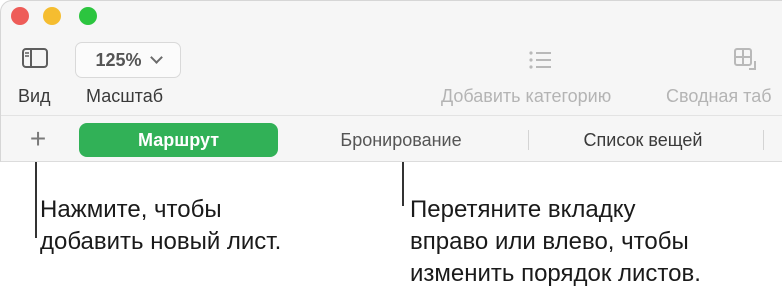 The height and width of the screenshot is (301, 782). What do you see at coordinates (36, 200) in the screenshot?
I see `callout-pointer-add` at bounding box center [36, 200].